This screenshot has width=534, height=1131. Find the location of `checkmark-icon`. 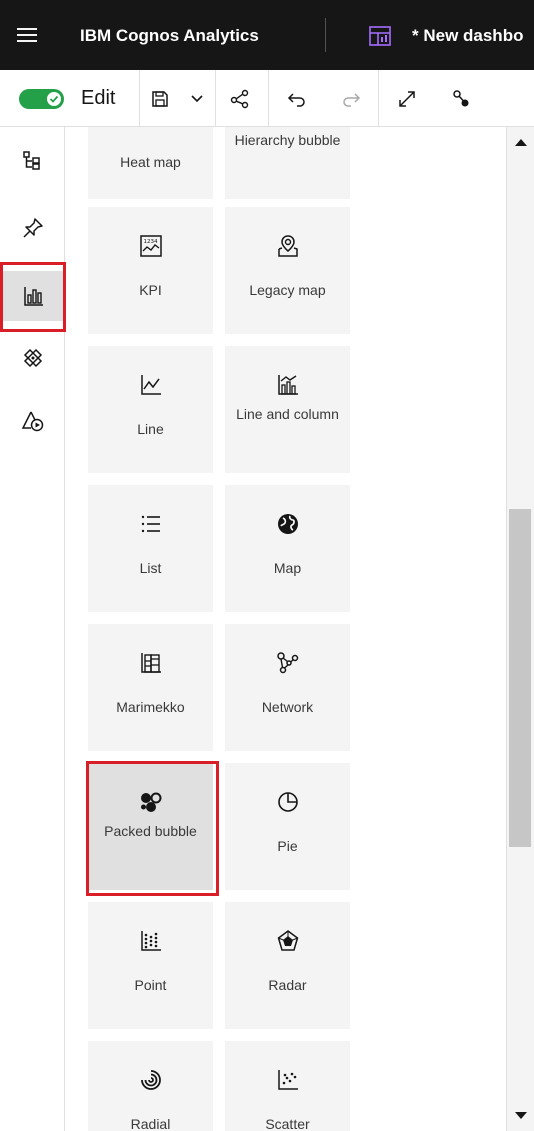

checkmark-icon is located at coordinates (54, 99).